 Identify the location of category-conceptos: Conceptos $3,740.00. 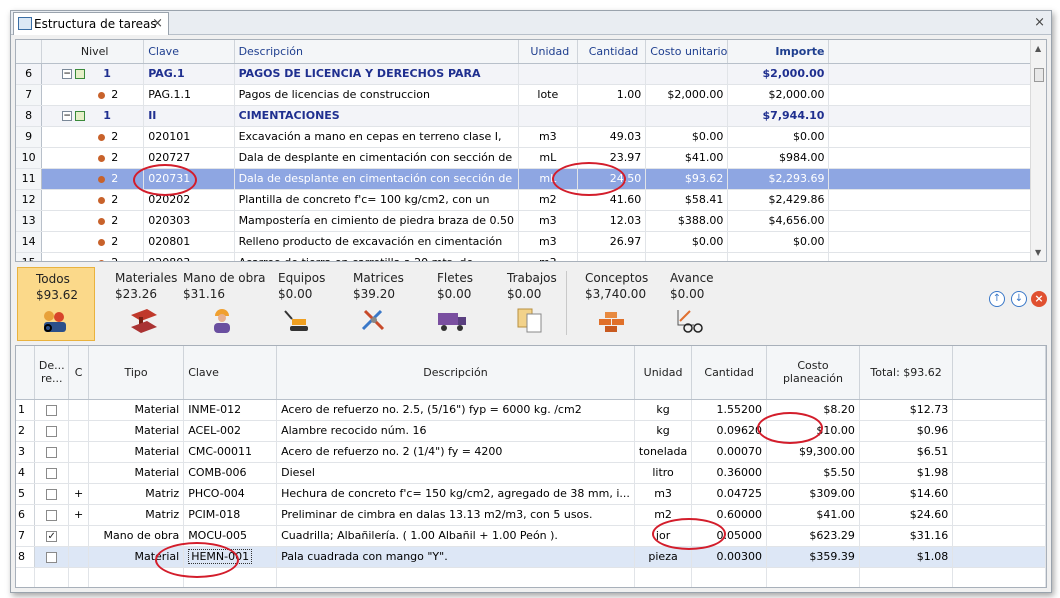
(620, 304).